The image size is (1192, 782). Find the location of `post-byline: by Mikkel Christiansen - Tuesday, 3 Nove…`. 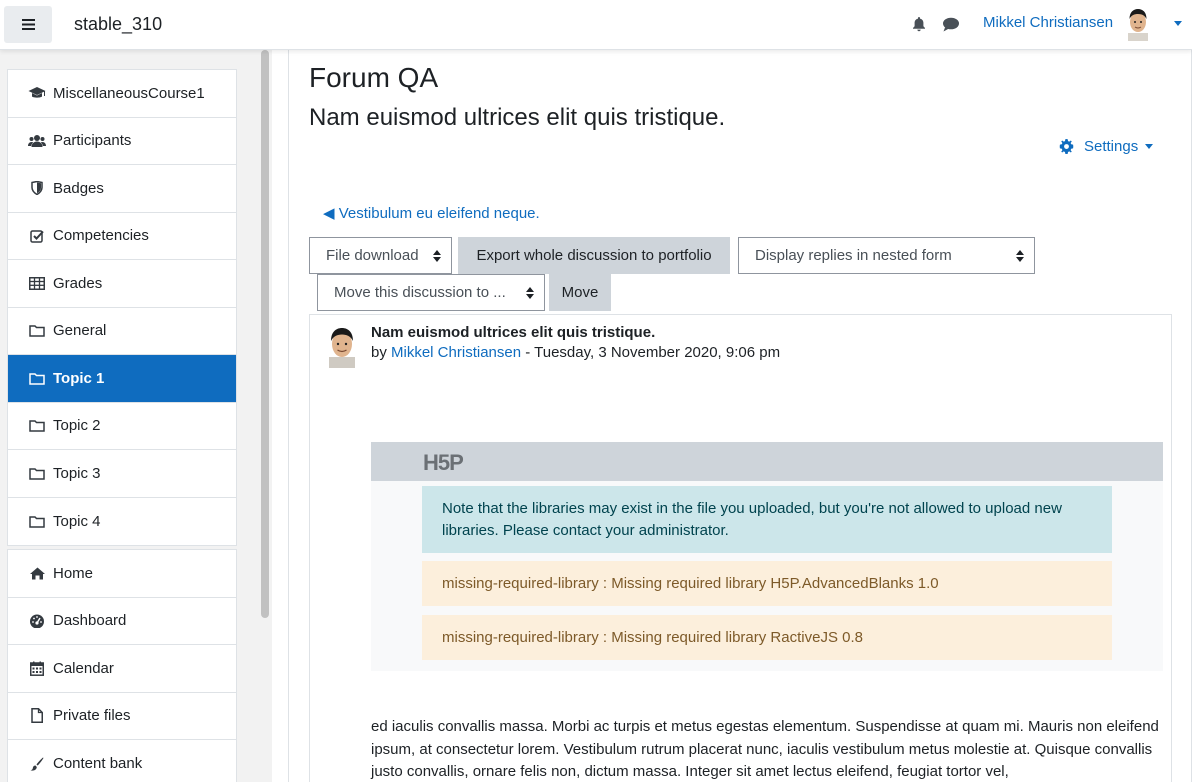

post-byline: by Mikkel Christiansen - Tuesday, 3 Nove… is located at coordinates (575, 352).